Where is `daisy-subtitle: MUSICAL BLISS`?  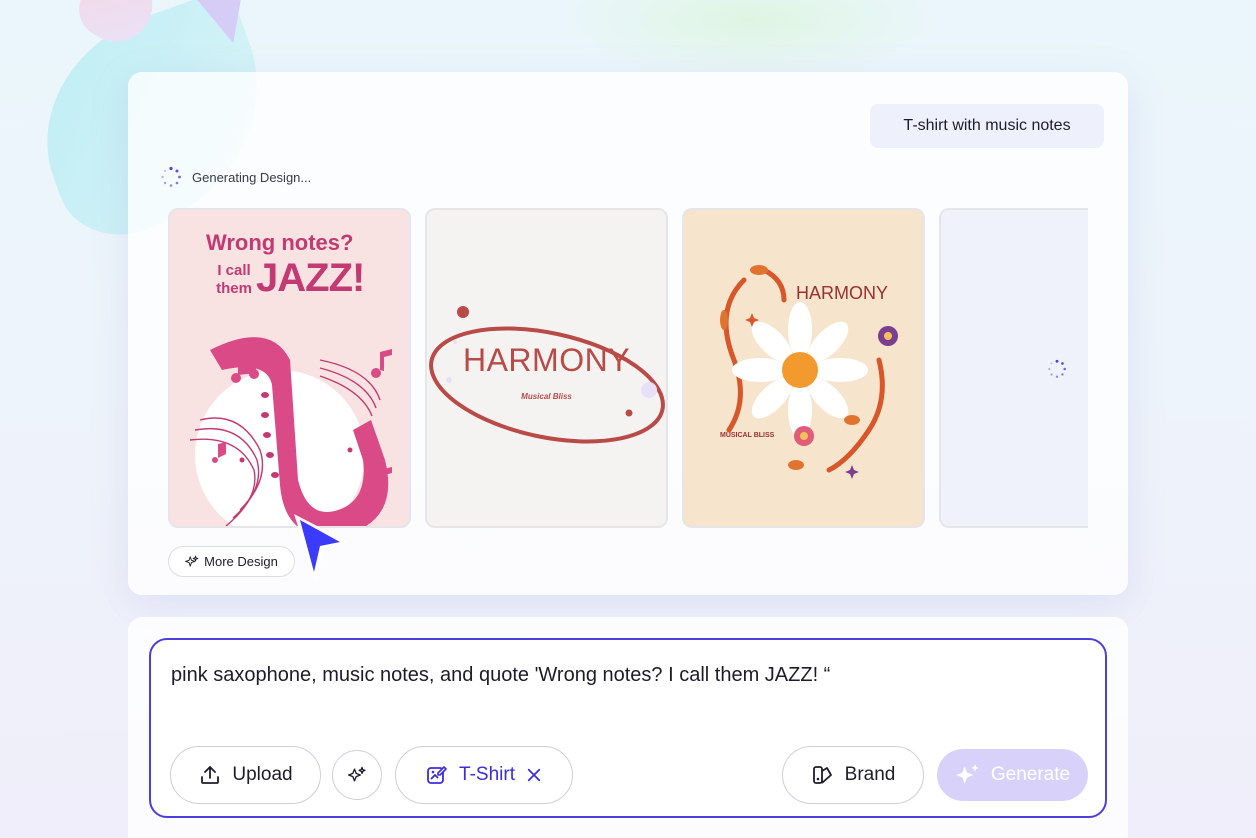 daisy-subtitle: MUSICAL BLISS is located at coordinates (747, 435).